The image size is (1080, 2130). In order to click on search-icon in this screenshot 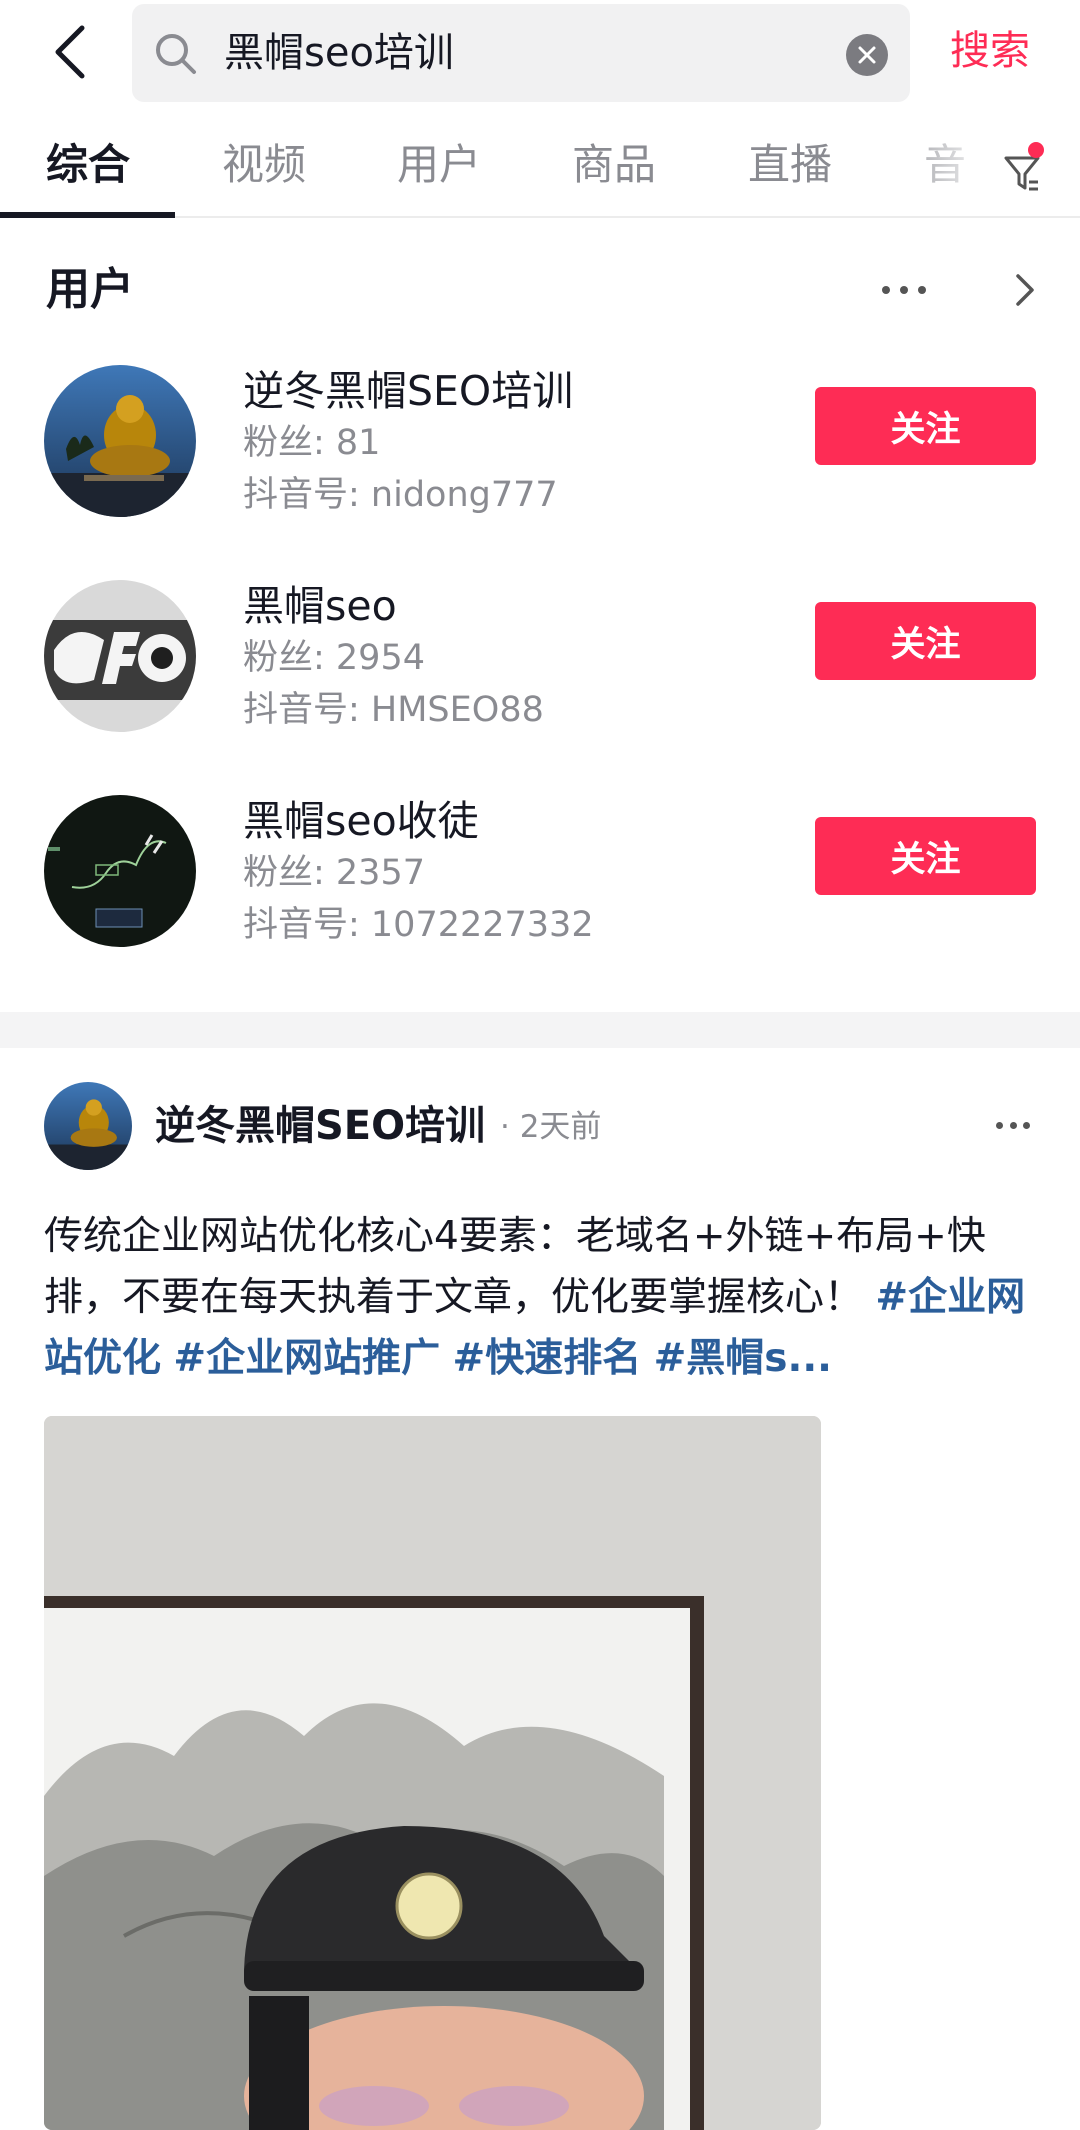, I will do `click(176, 54)`.